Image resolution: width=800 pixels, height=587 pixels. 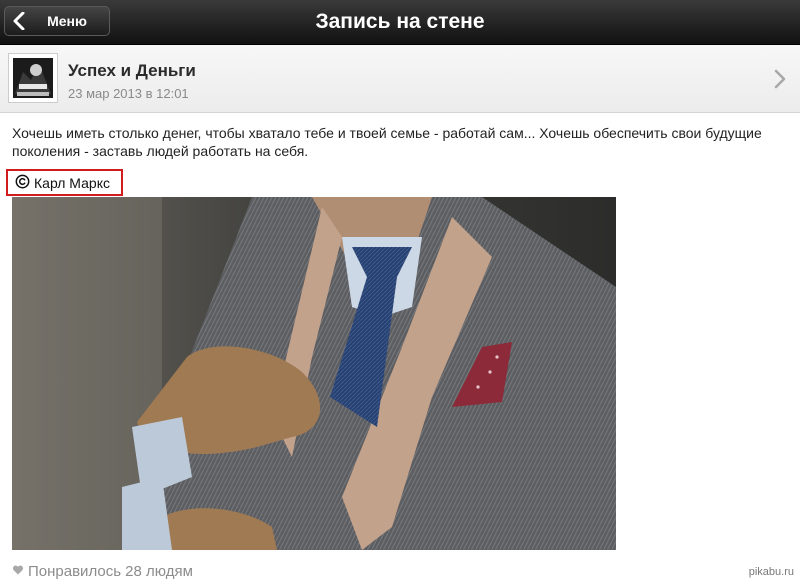 What do you see at coordinates (780, 81) in the screenshot?
I see `chevron-right-icon` at bounding box center [780, 81].